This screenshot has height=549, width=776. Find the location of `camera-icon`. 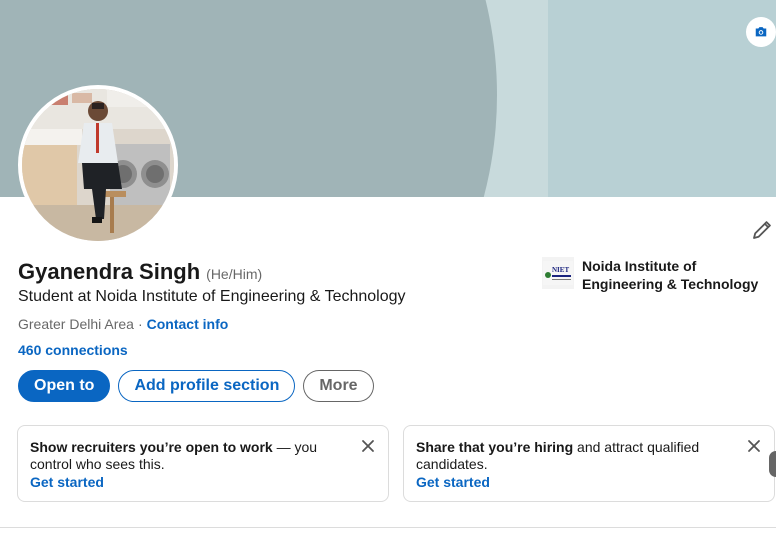

camera-icon is located at coordinates (761, 32).